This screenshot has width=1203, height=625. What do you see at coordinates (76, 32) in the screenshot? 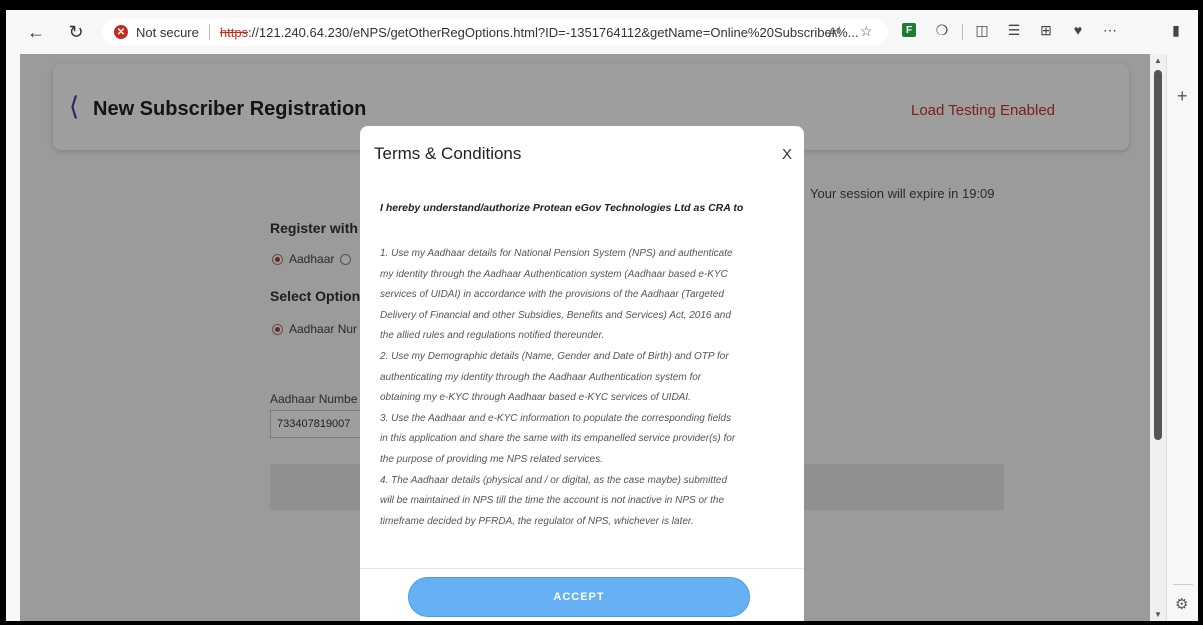
I see `refresh-icon: ↻` at bounding box center [76, 32].